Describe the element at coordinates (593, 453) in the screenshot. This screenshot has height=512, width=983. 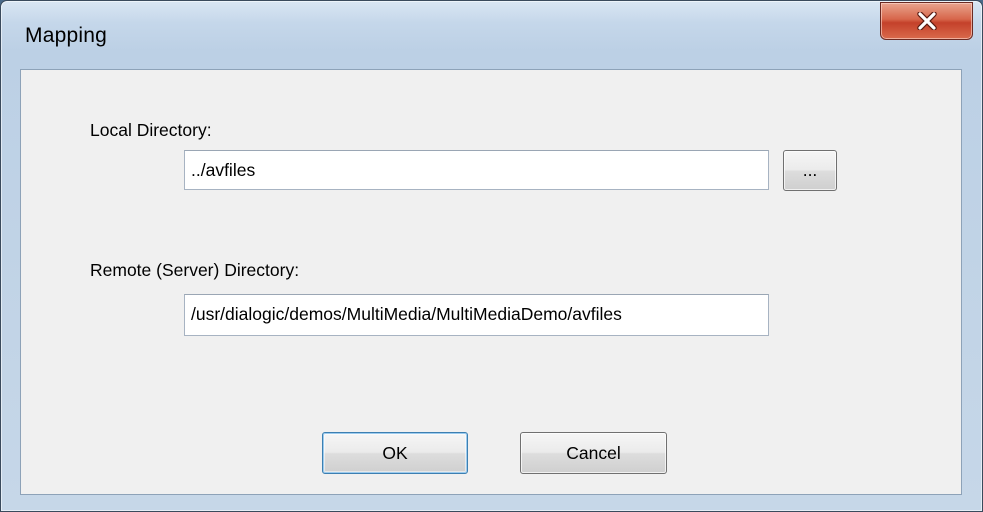
I see `cancel-button: Cancel` at that location.